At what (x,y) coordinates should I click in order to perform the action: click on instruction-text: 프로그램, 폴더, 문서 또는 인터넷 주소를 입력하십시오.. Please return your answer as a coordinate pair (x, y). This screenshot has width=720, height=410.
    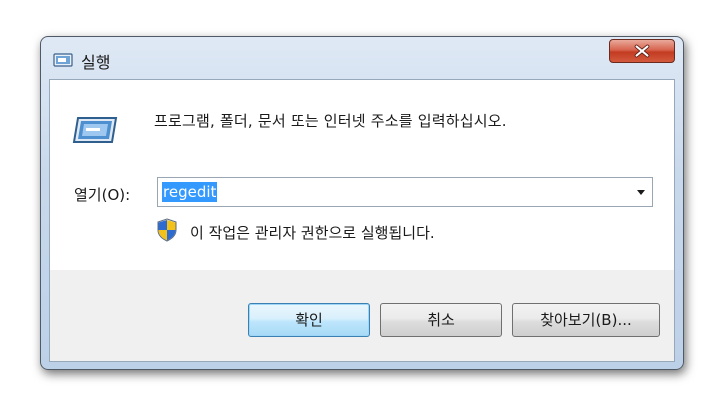
    Looking at the image, I should click on (330, 121).